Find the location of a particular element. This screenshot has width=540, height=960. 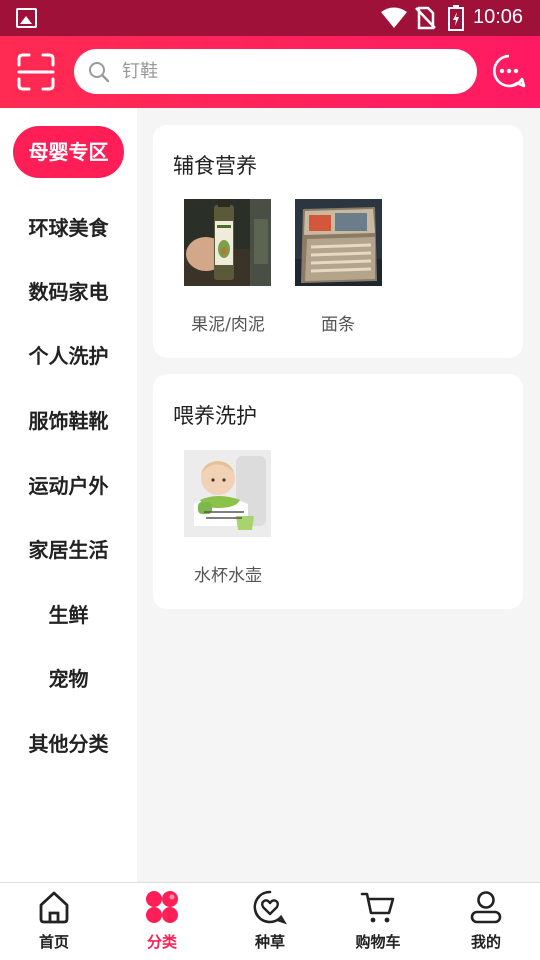

scan-icon is located at coordinates (36, 72).